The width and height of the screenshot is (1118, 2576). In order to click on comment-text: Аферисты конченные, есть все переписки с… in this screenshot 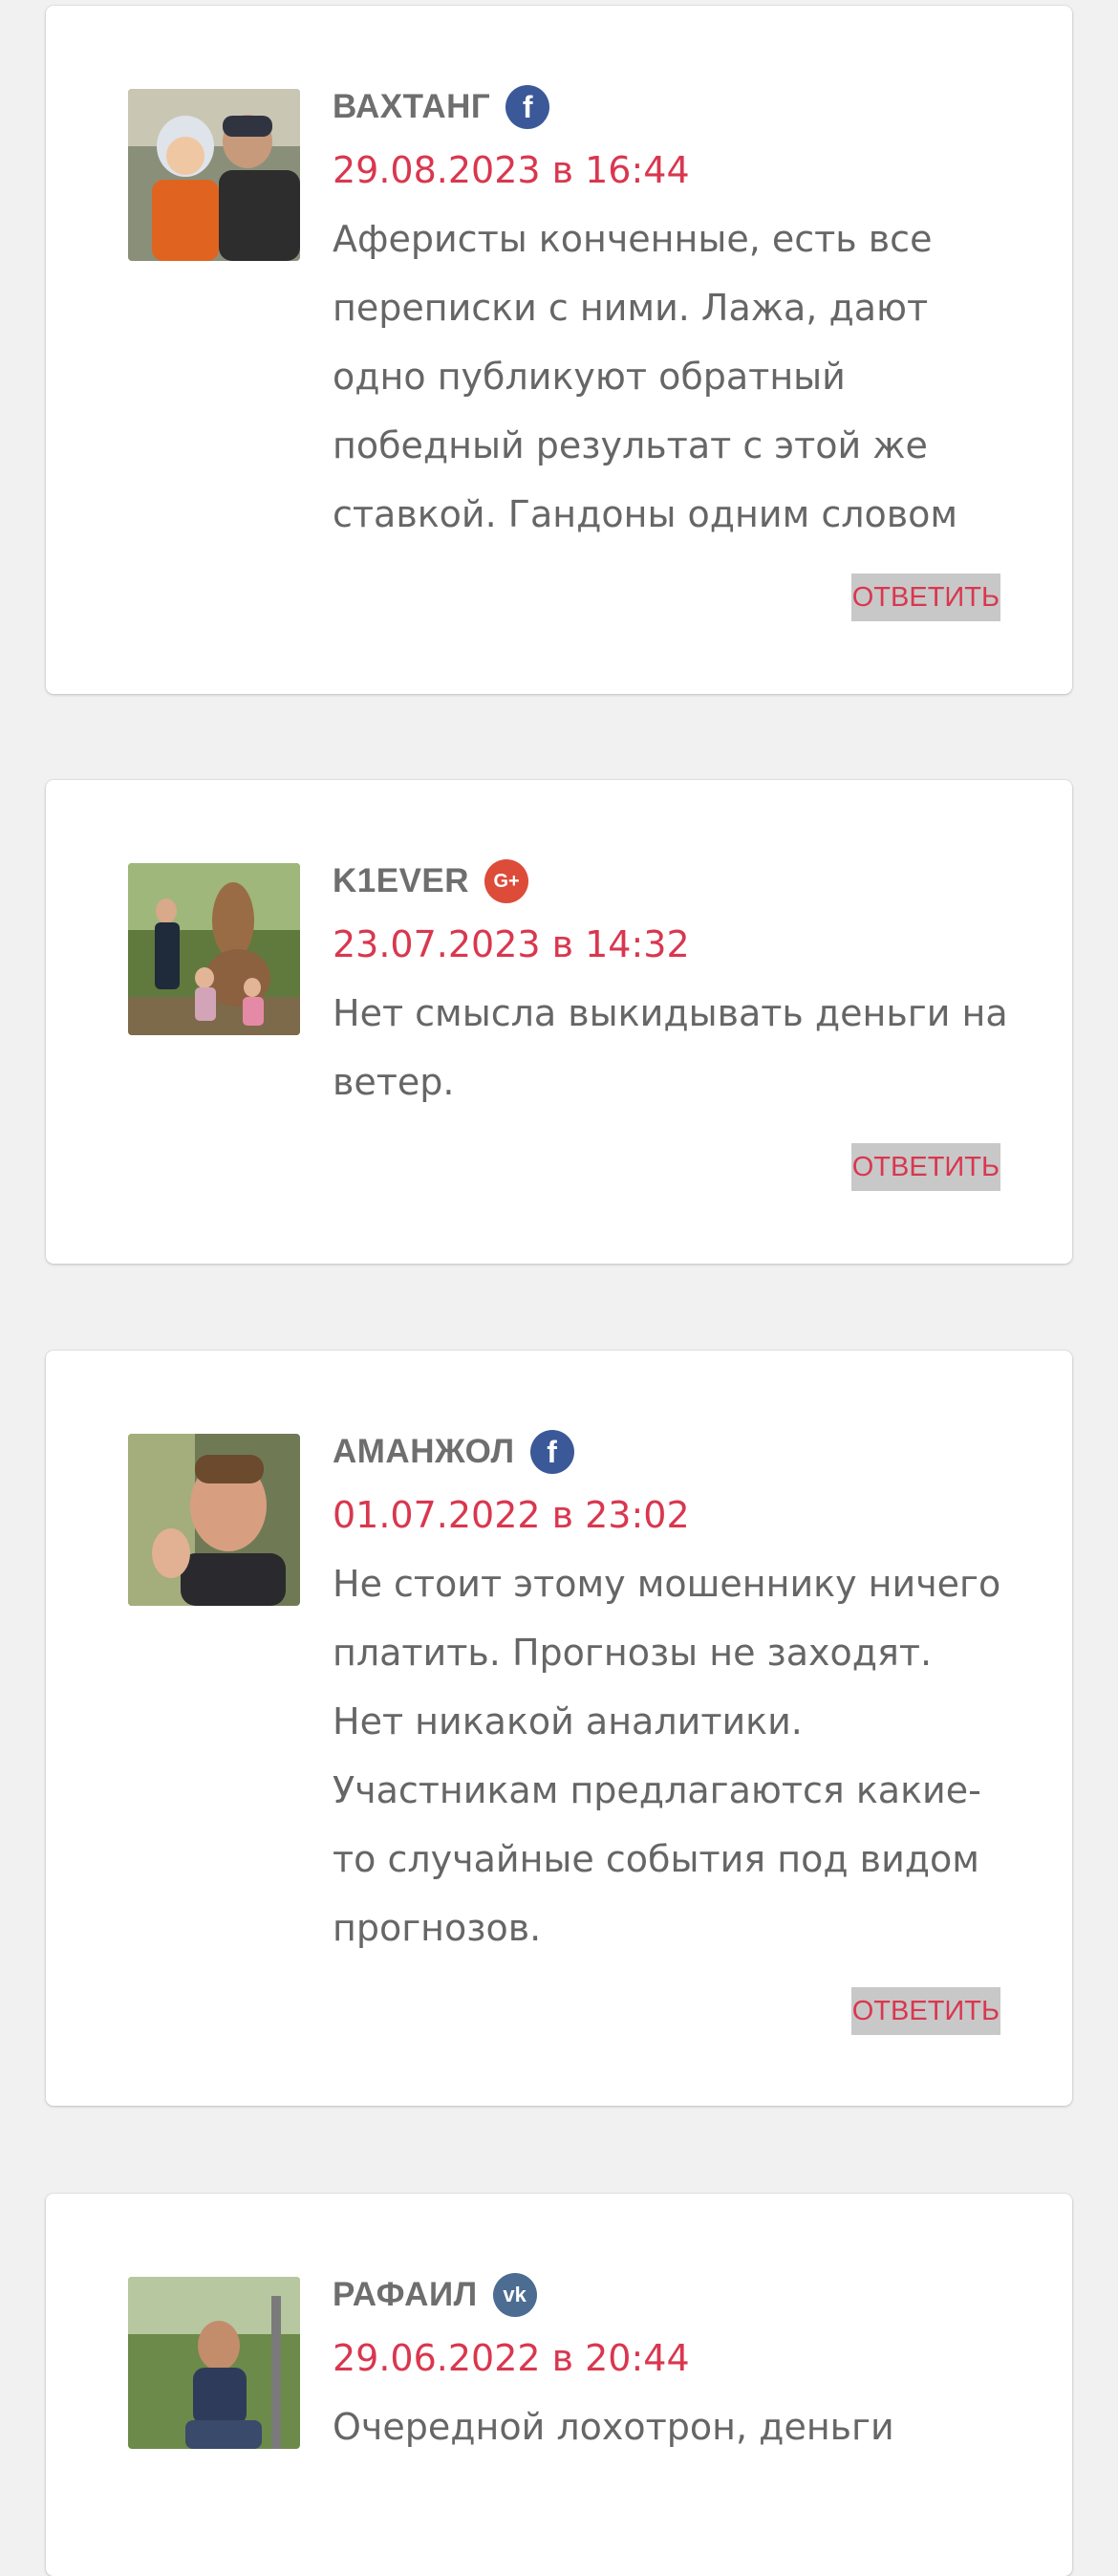, I will do `click(646, 376)`.